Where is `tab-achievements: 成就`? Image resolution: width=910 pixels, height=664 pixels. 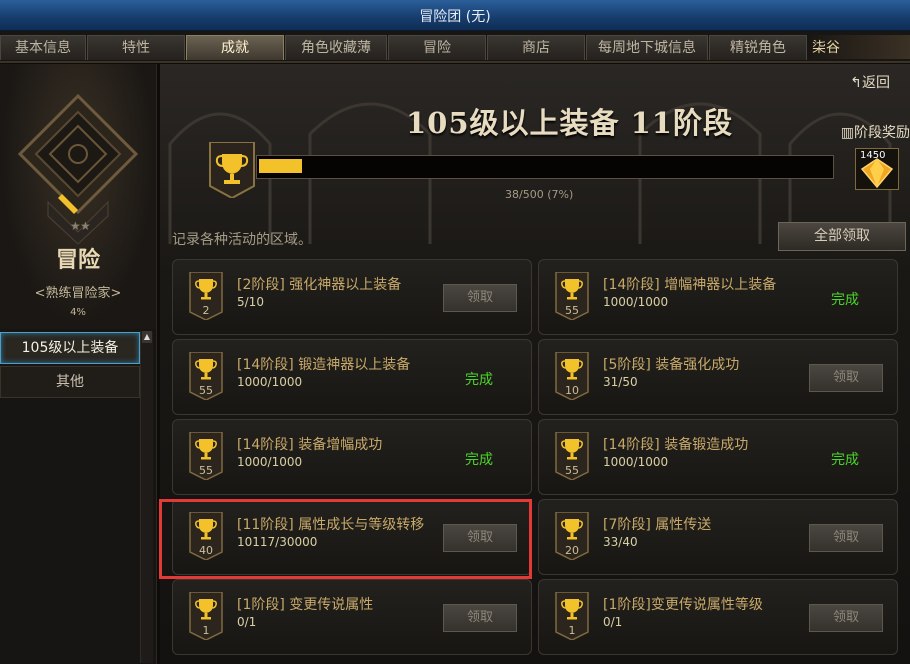 tab-achievements: 成就 is located at coordinates (235, 47).